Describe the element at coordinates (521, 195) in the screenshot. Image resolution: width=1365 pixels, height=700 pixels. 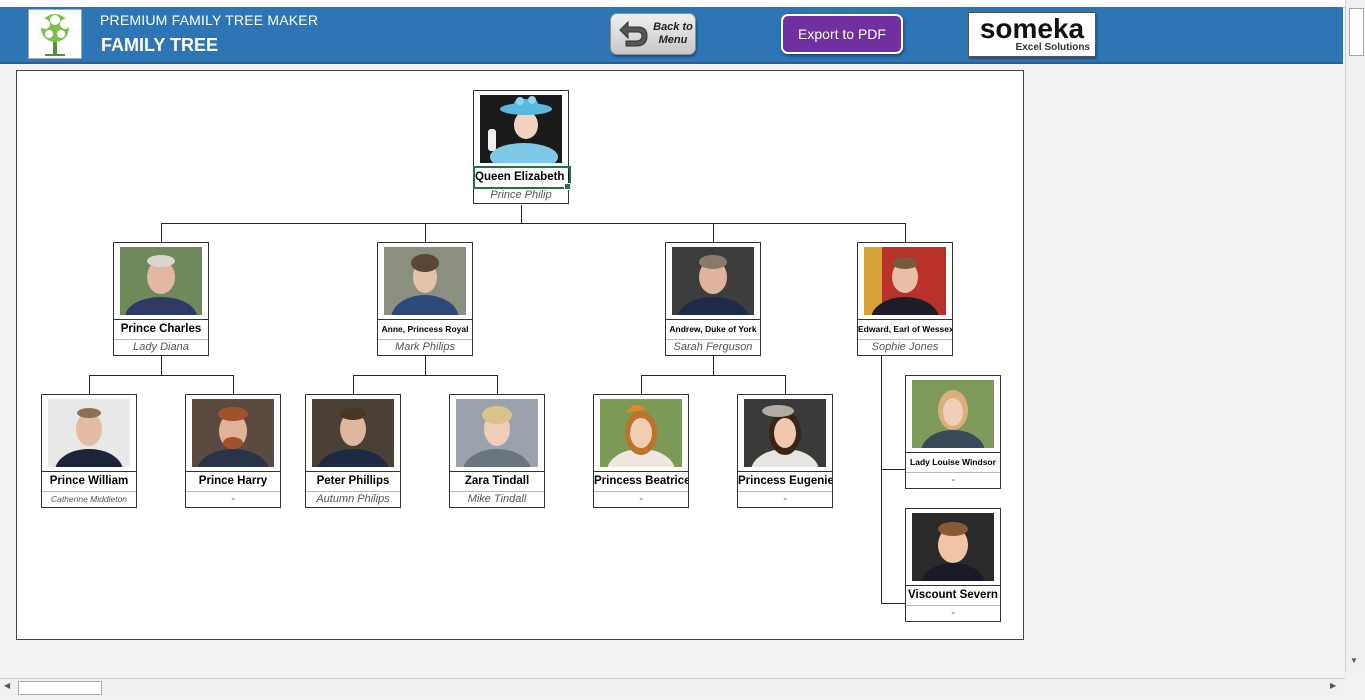
I see `spouse-name: Prince Philip` at that location.